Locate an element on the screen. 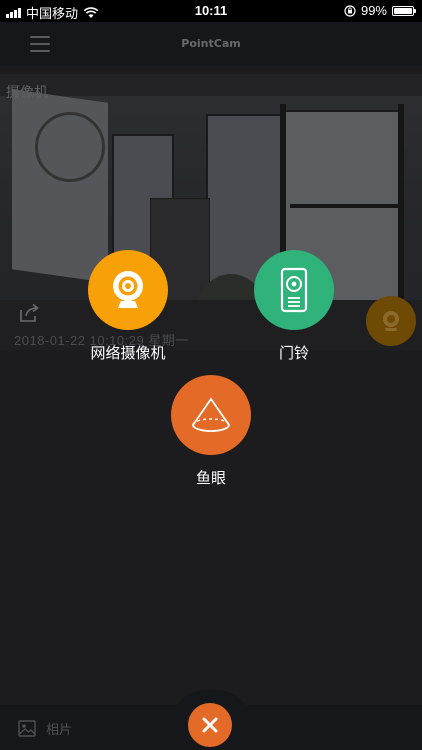 The image size is (422, 750). webcam-option: 网络摄像机 is located at coordinates (128, 306).